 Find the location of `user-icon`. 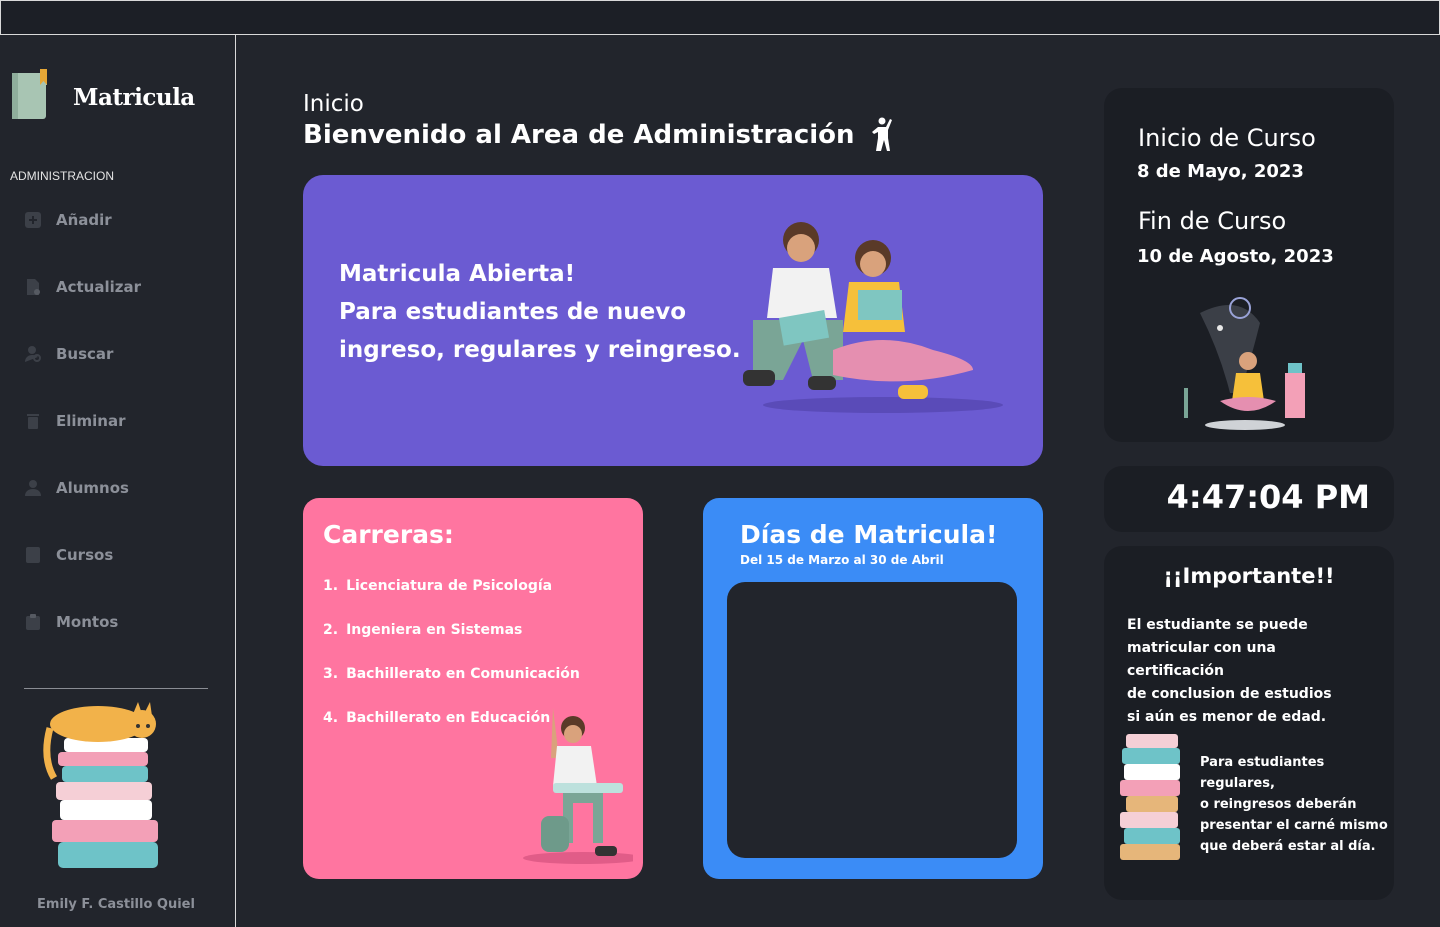

user-icon is located at coordinates (33, 488).